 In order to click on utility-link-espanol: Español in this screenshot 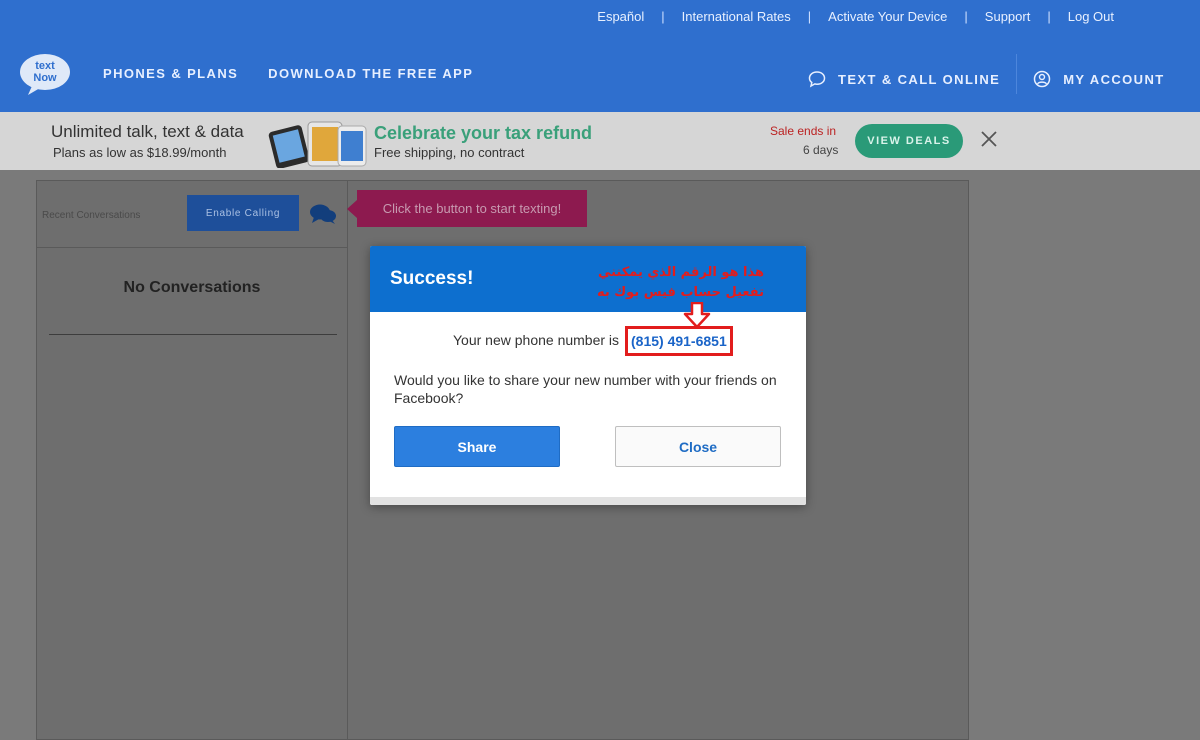, I will do `click(620, 16)`.